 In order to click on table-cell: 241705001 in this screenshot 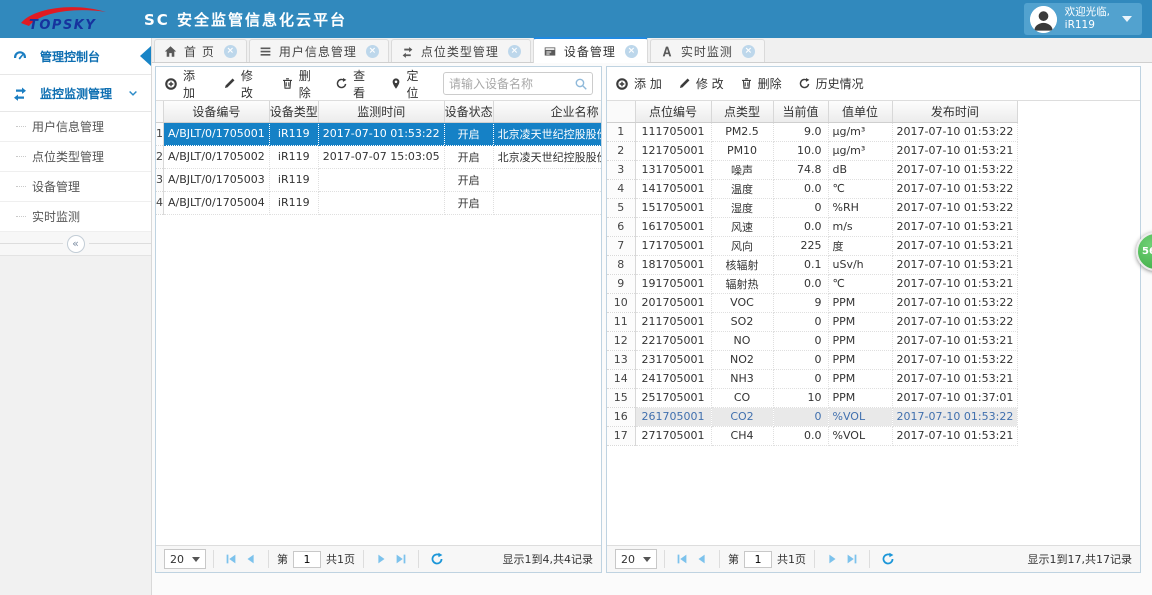, I will do `click(673, 379)`.